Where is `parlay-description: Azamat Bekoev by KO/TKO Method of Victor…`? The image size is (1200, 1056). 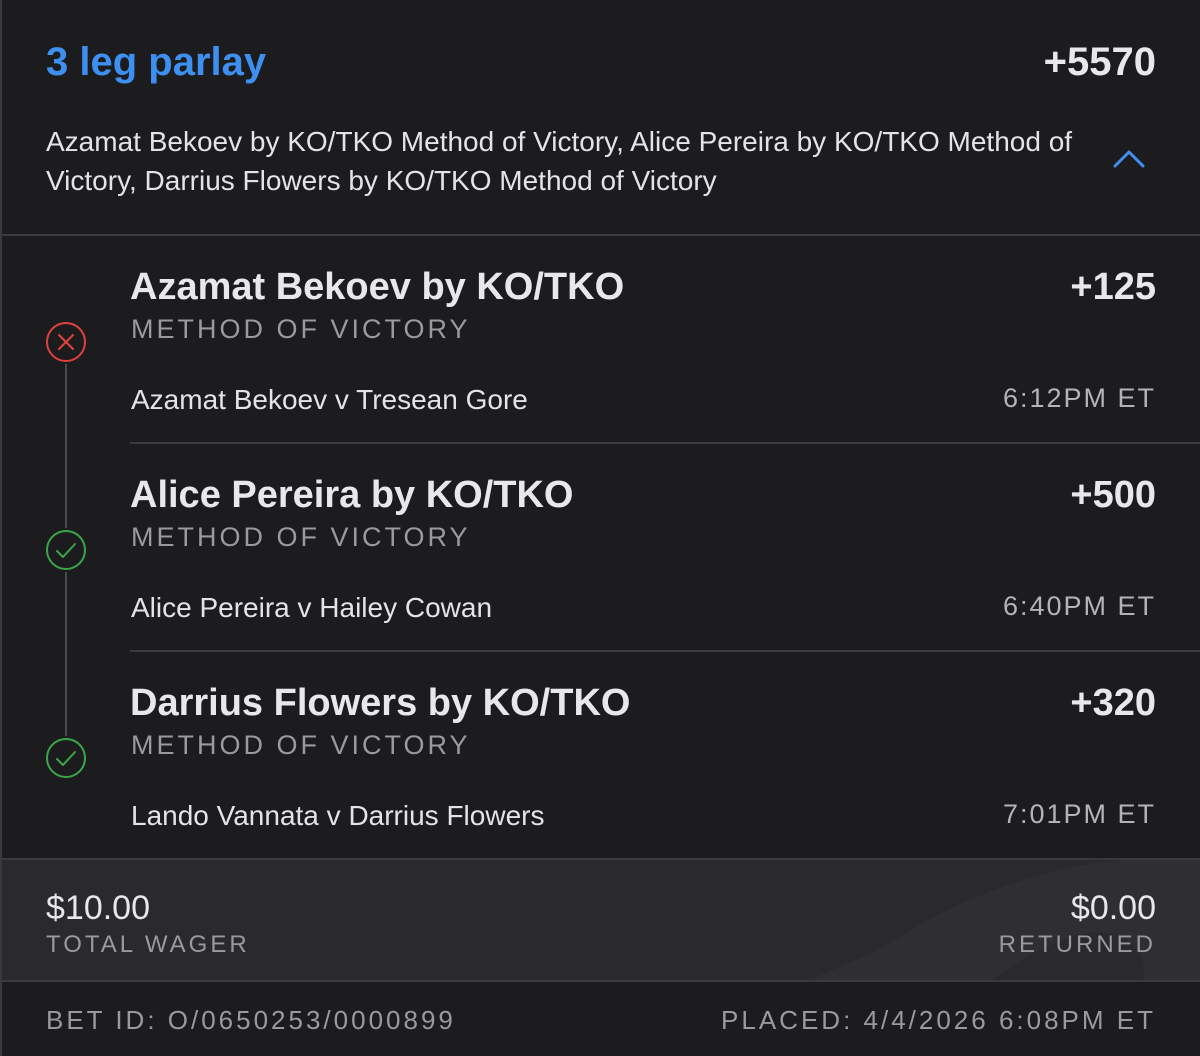
parlay-description: Azamat Bekoev by KO/TKO Method of Victor… is located at coordinates (559, 161).